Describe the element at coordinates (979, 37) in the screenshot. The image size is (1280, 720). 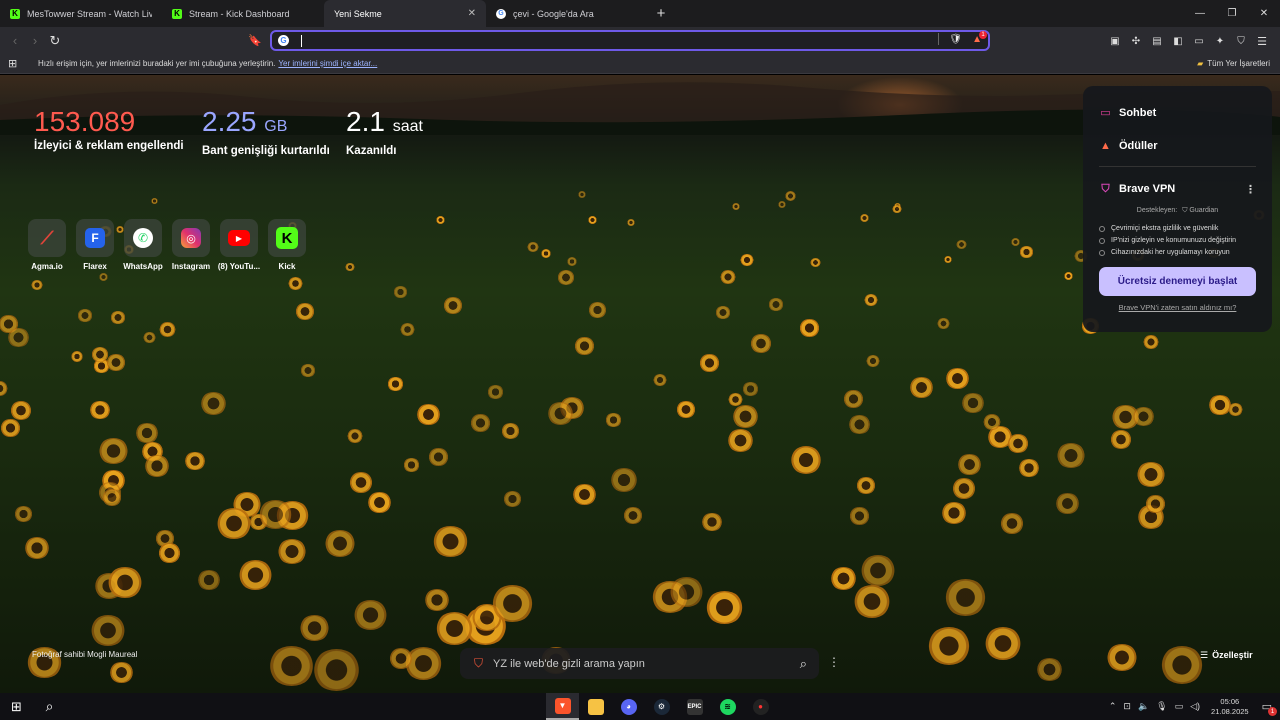
I see `brave-rewards-icon: ▲ 1` at that location.